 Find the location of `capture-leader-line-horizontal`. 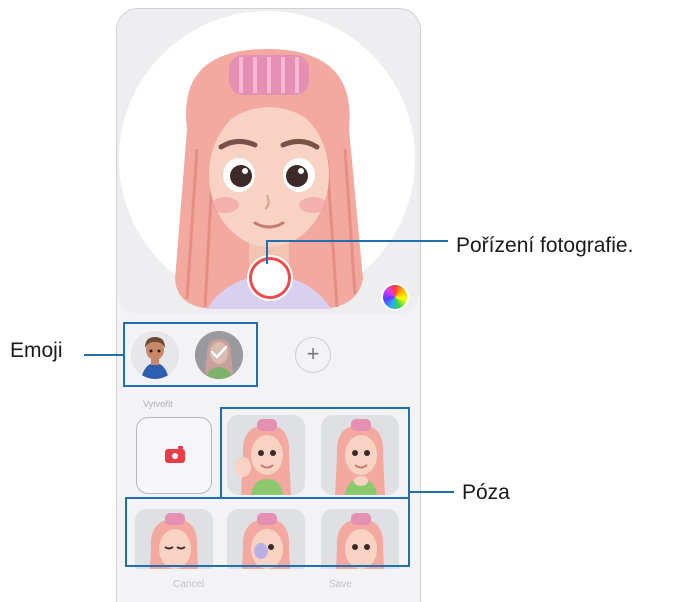

capture-leader-line-horizontal is located at coordinates (357, 241).